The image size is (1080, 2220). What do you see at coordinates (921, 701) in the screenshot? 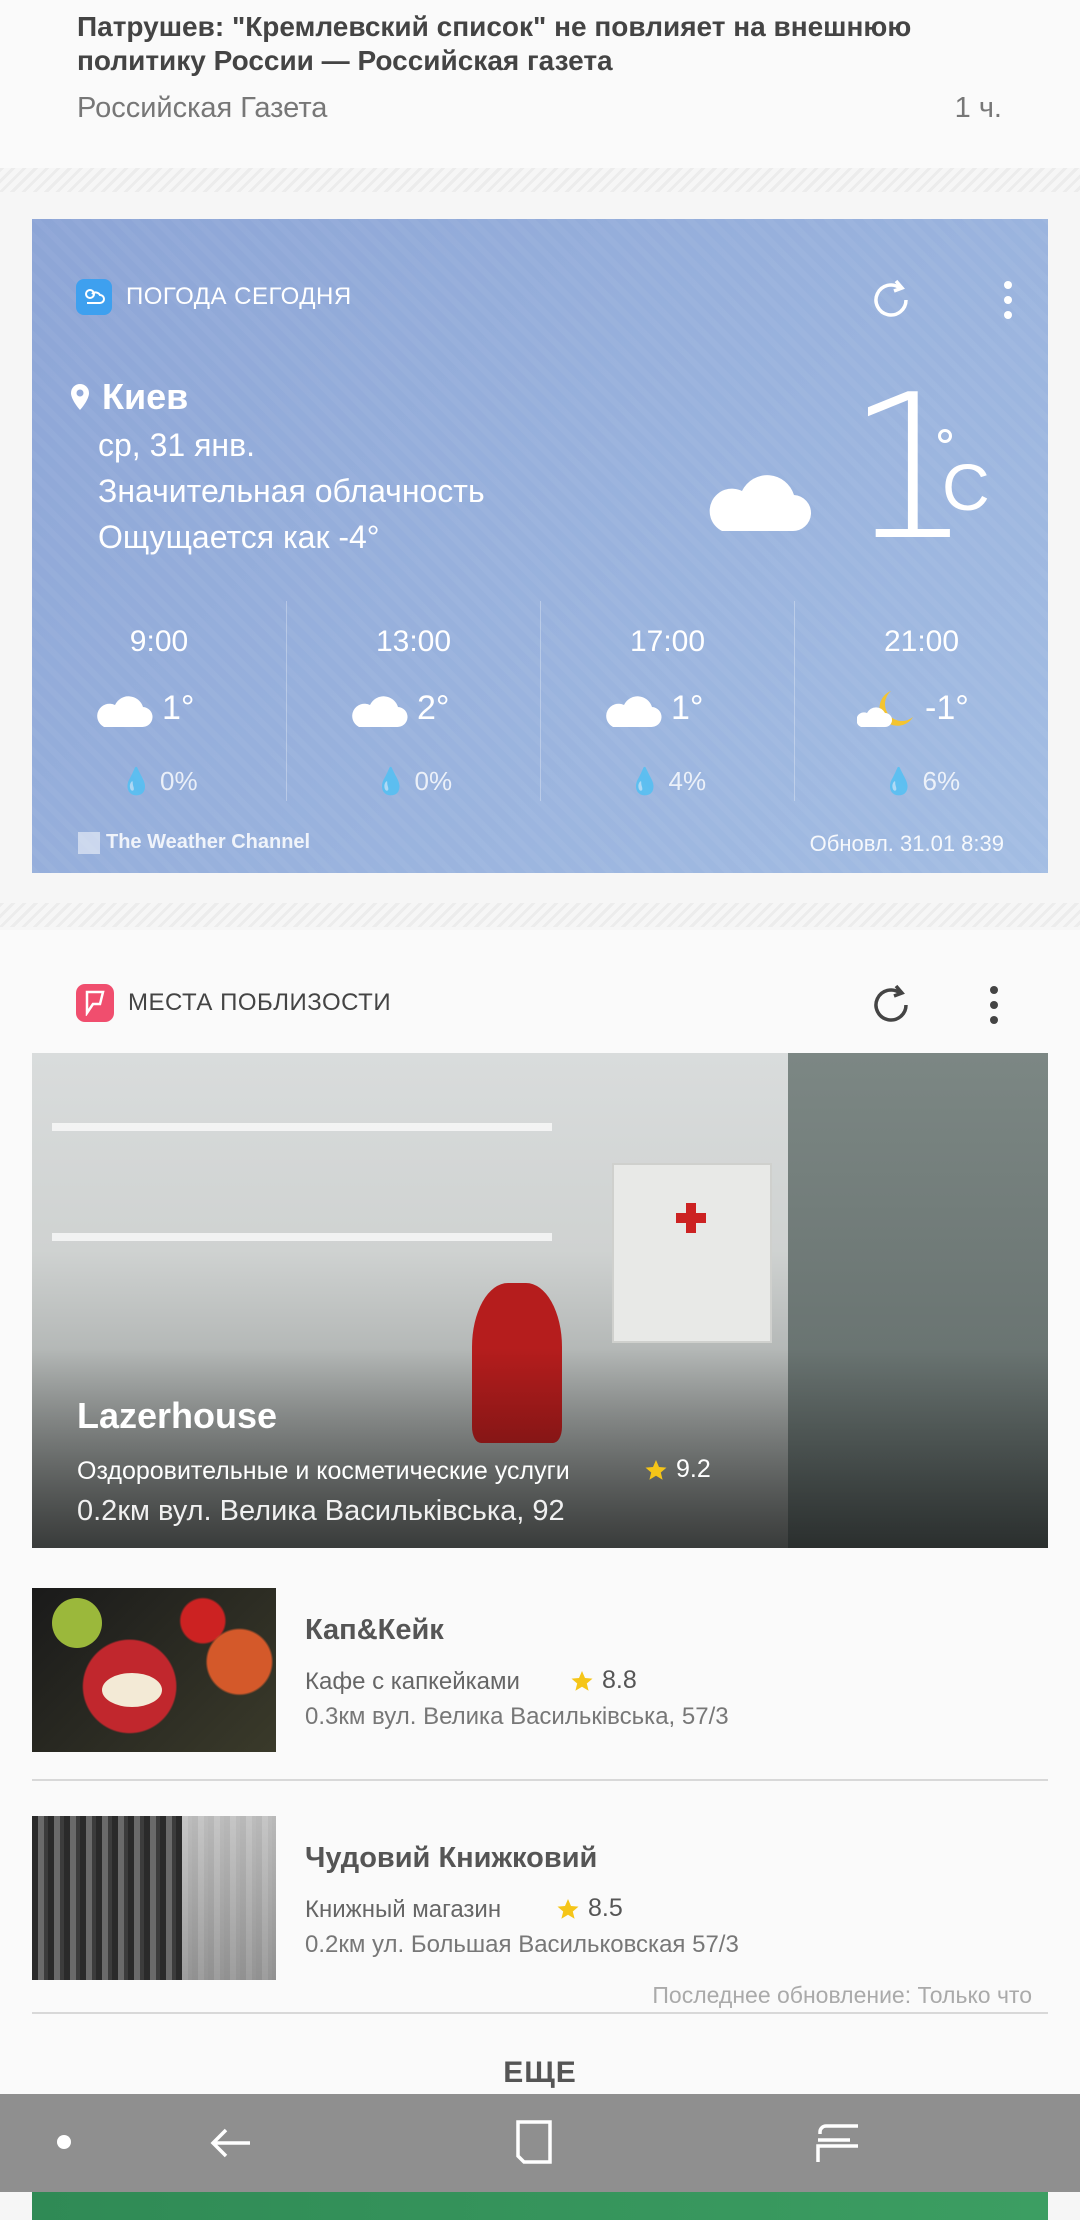
I see `hour-forecast: 21:00 -1° 💧 6%` at bounding box center [921, 701].